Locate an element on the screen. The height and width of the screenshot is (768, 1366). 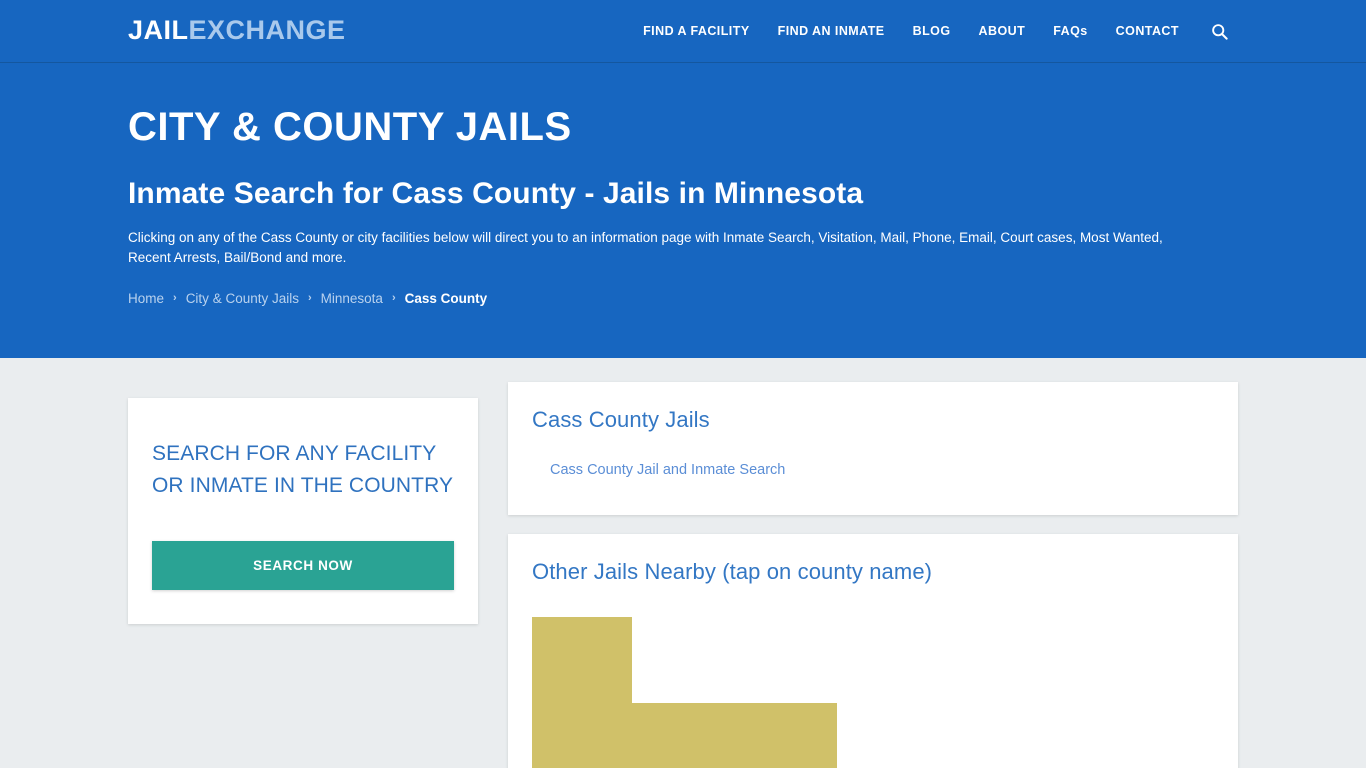
breadcrumb-item-cass-county: Cass County is located at coordinates (446, 299).